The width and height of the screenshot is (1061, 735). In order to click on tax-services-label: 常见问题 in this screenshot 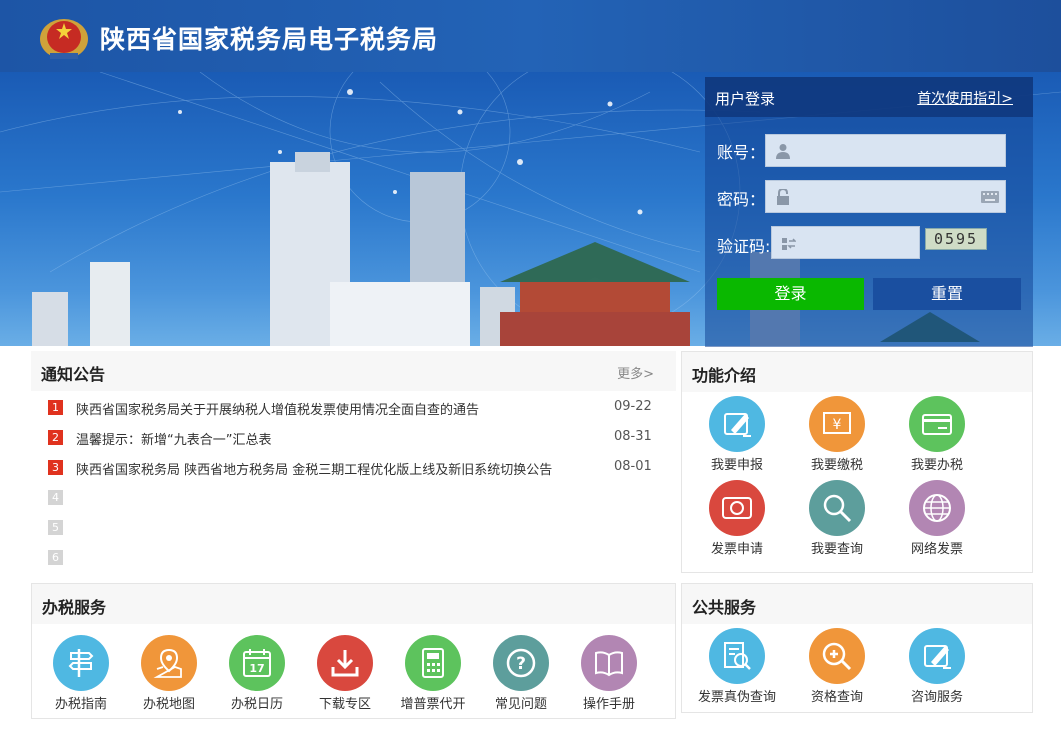, I will do `click(520, 704)`.